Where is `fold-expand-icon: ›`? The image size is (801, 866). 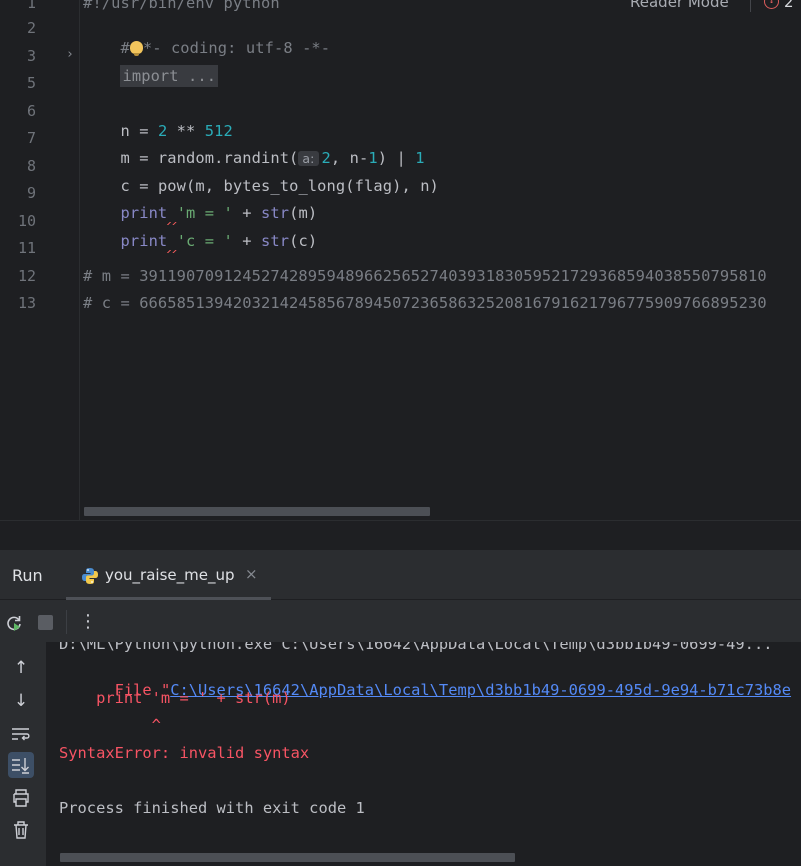 fold-expand-icon: › is located at coordinates (72, 55).